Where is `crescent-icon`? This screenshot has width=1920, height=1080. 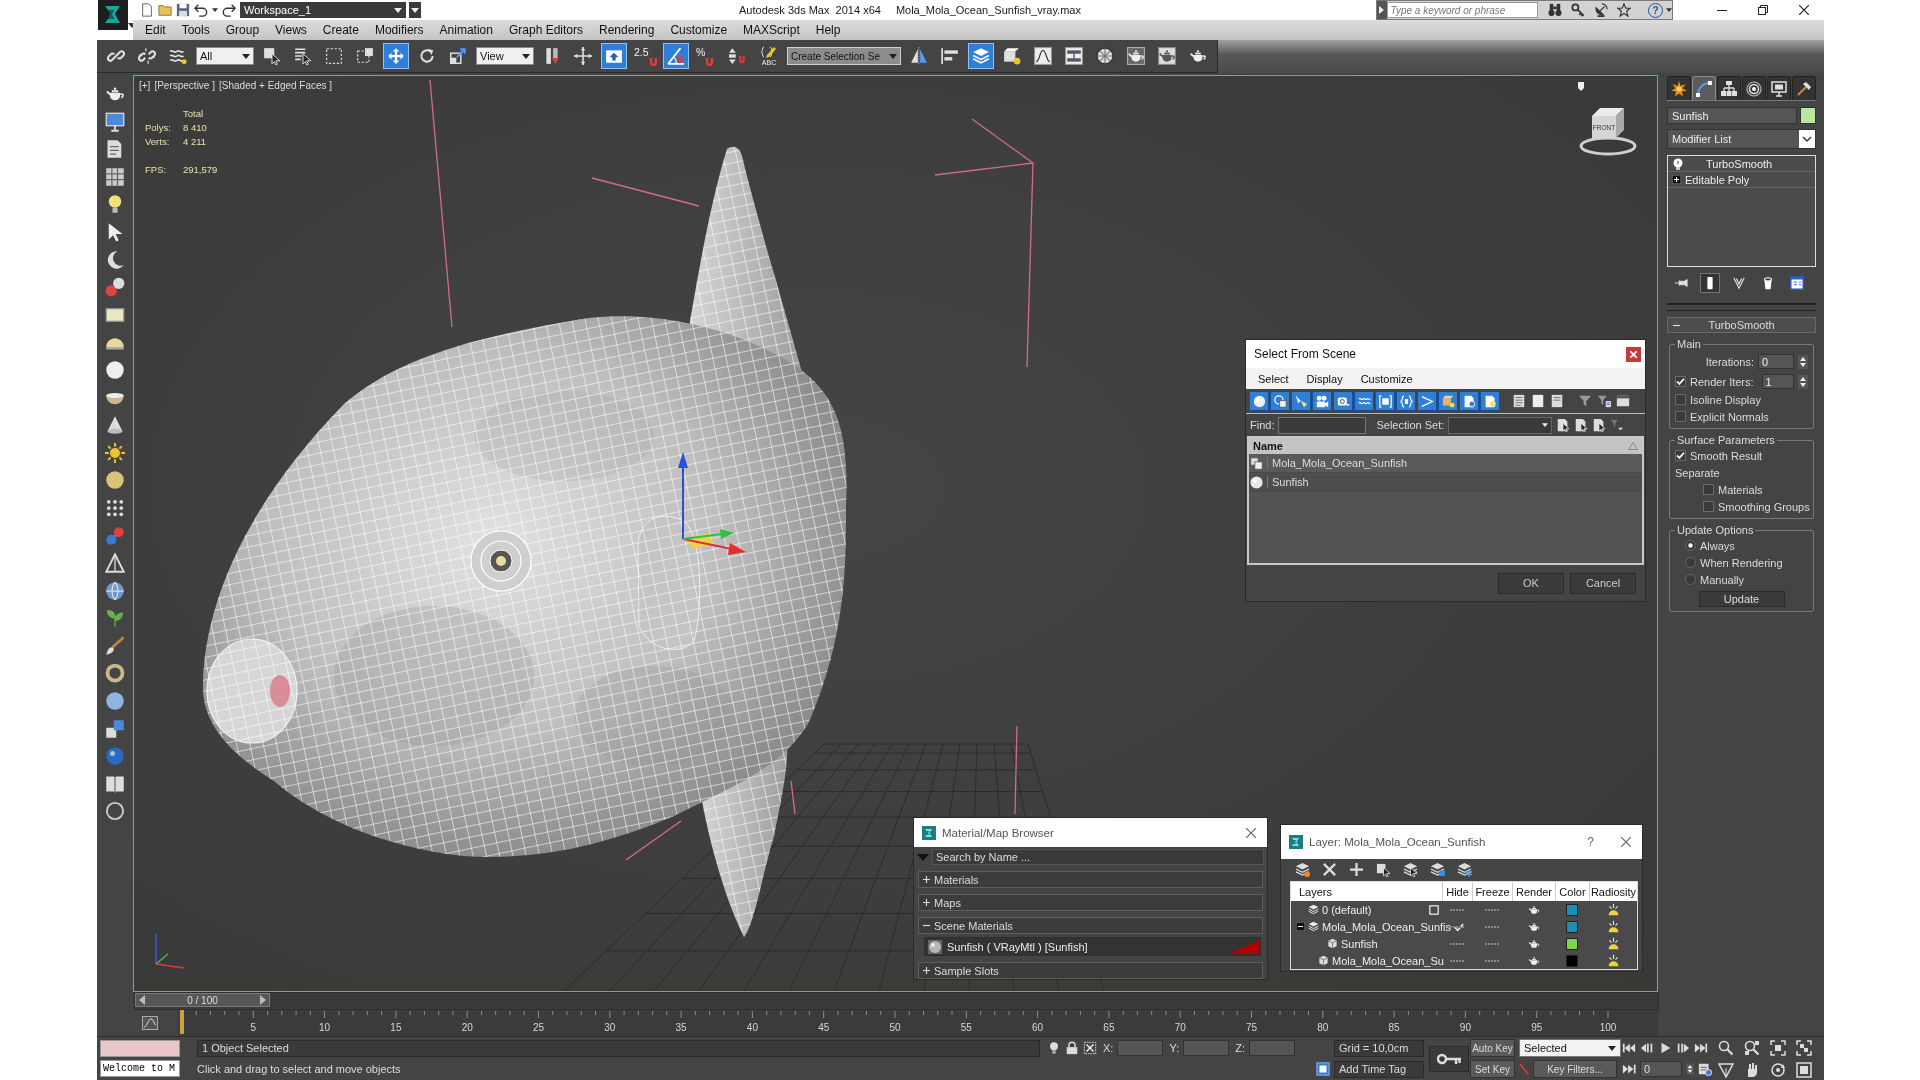 crescent-icon is located at coordinates (115, 259).